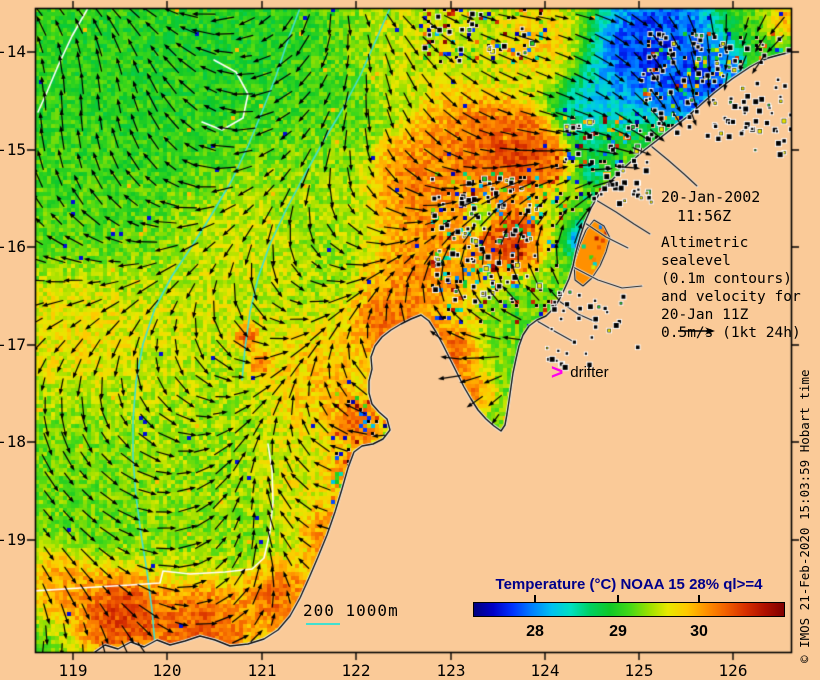 The width and height of the screenshot is (820, 680). Describe the element at coordinates (13, 246) in the screenshot. I see `lat-tick-label: -16` at that location.